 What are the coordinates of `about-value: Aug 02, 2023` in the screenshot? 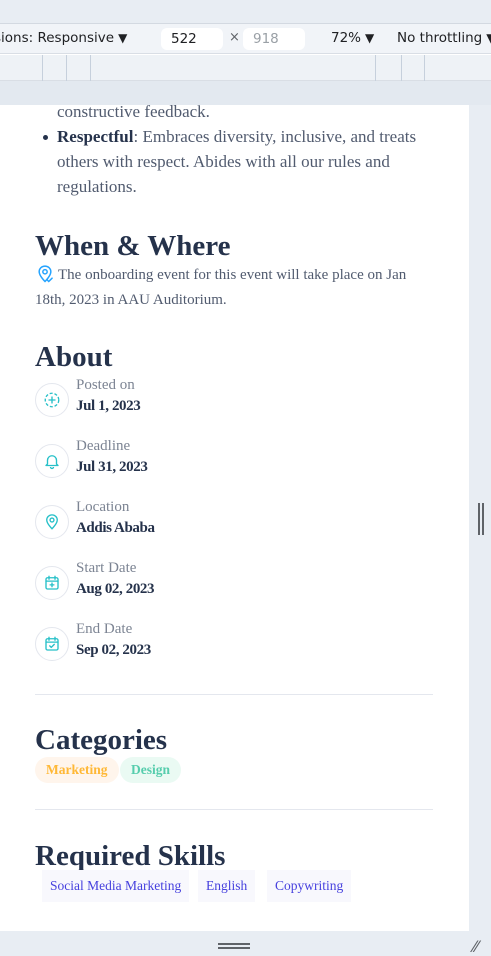 It's located at (115, 589).